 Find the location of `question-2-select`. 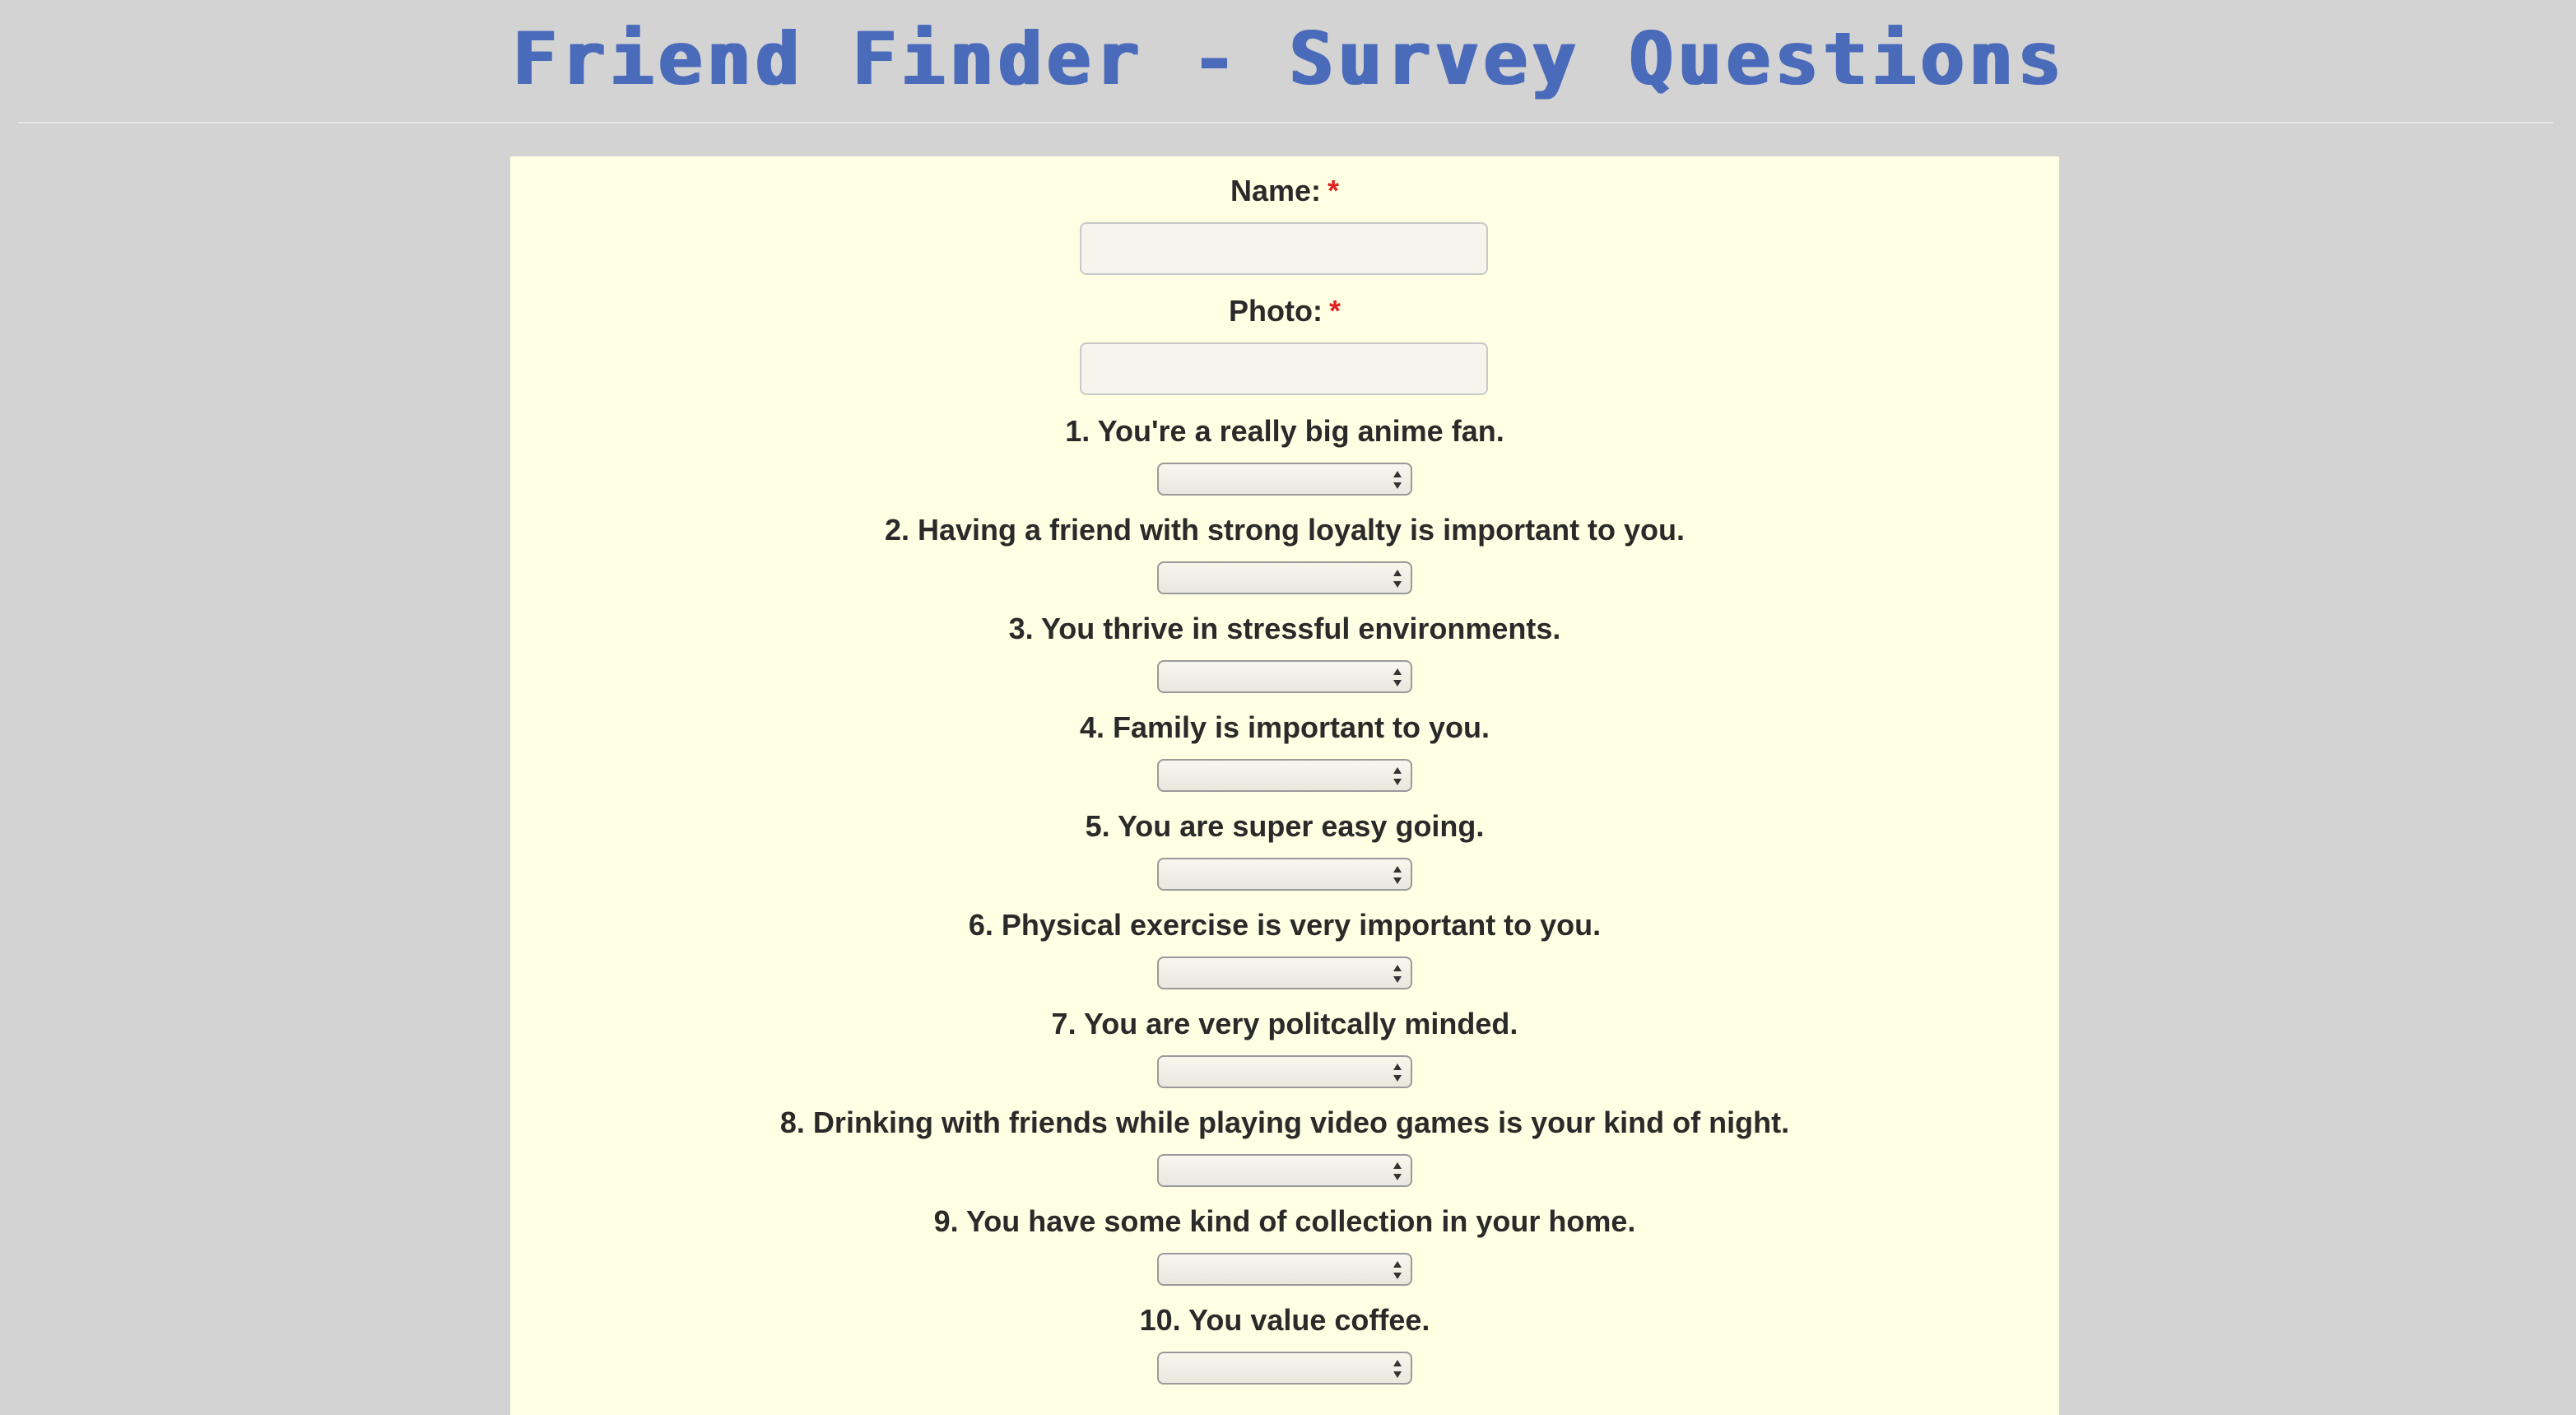

question-2-select is located at coordinates (1284, 577).